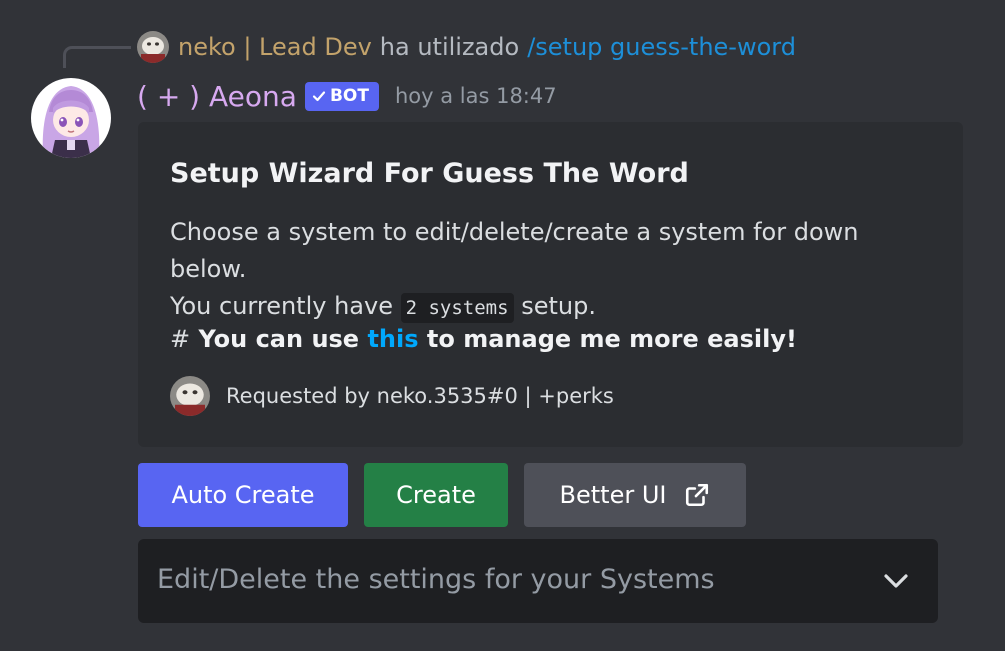  I want to click on heading-pre: You can use, so click(279, 339).